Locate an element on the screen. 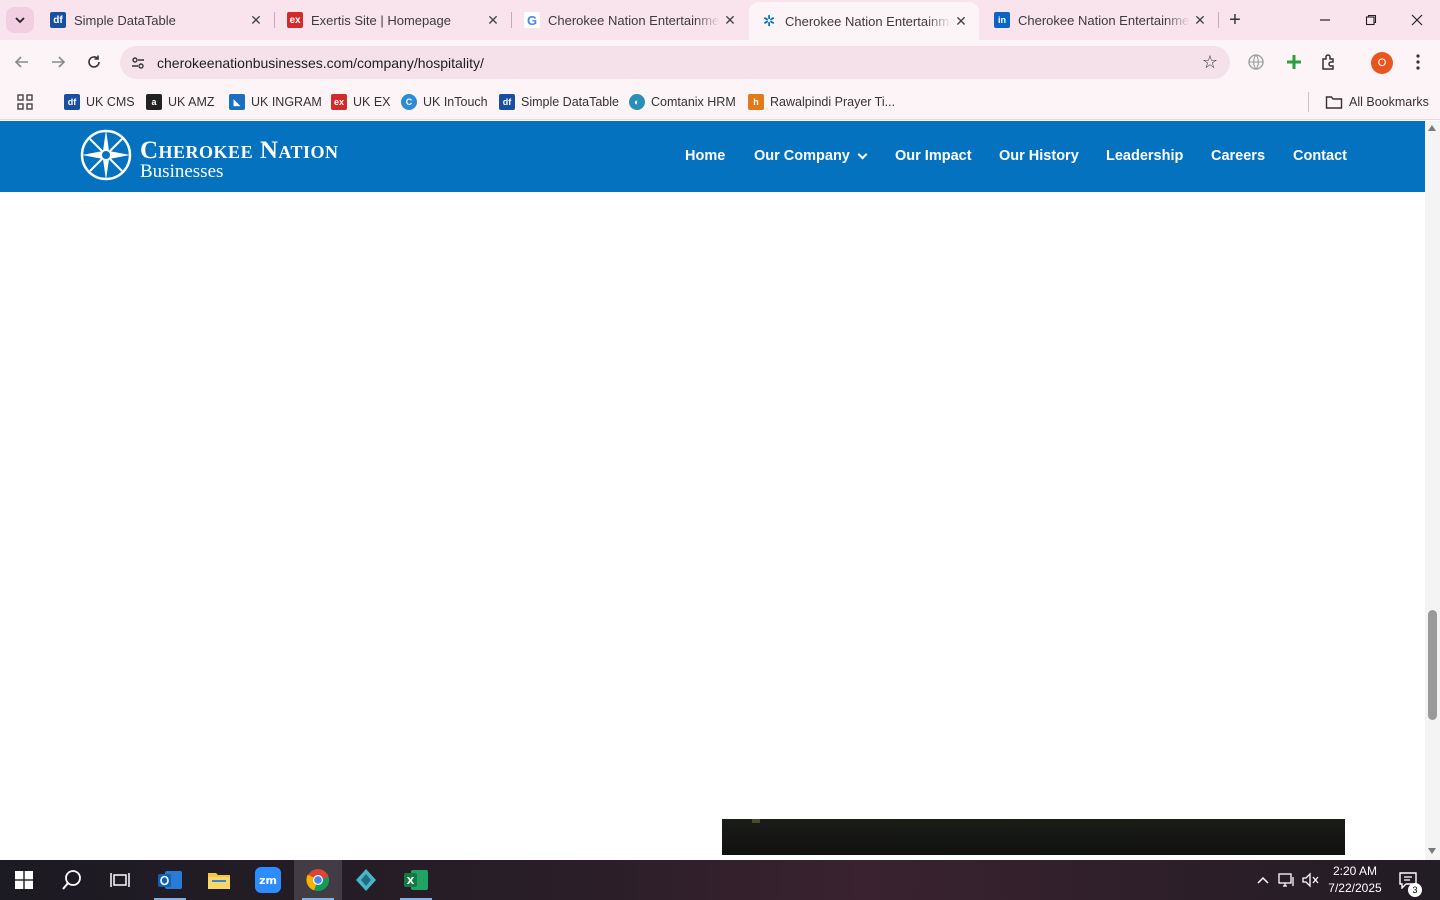 Image resolution: width=1440 pixels, height=900 pixels. nav-careers: Careers is located at coordinates (1238, 156).